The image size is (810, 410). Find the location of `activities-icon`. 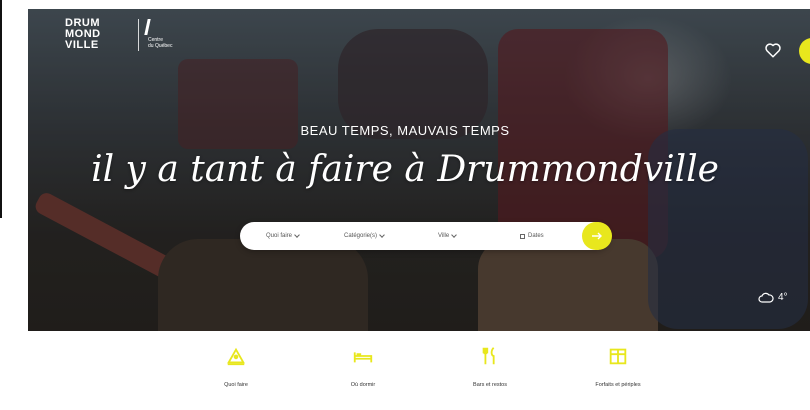

activities-icon is located at coordinates (236, 356).